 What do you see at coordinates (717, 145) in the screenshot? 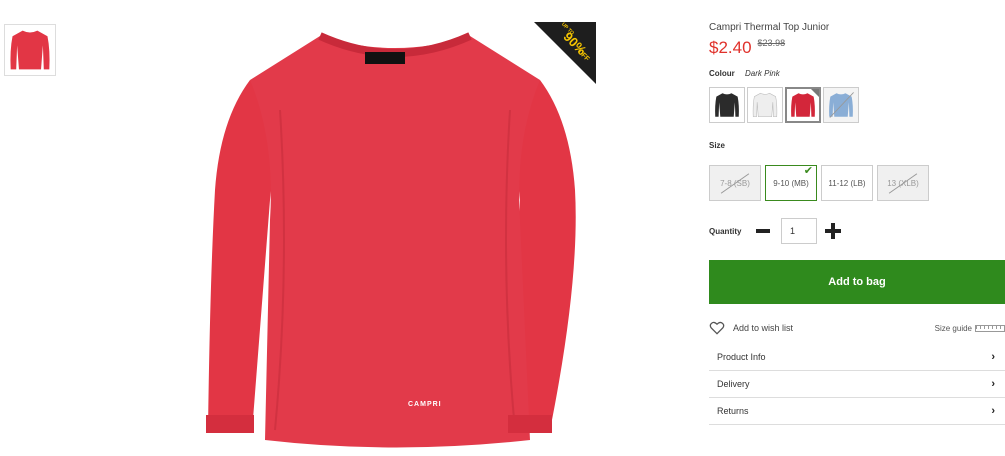
I see `size-label: Size` at bounding box center [717, 145].